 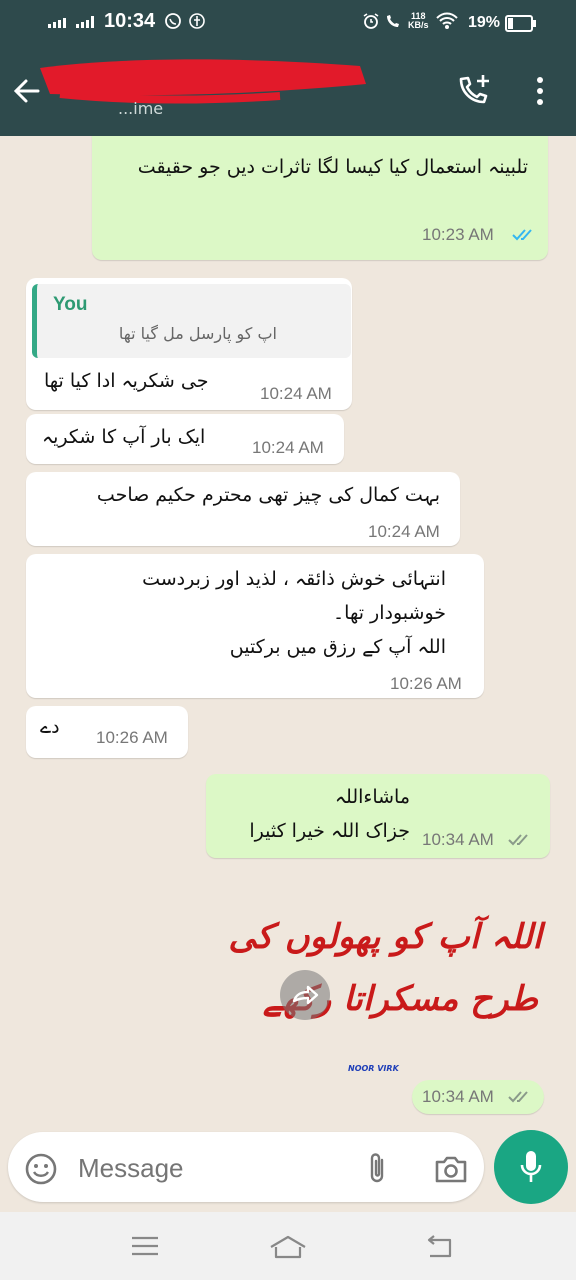 I want to click on chat-header: ...ime, so click(x=288, y=90).